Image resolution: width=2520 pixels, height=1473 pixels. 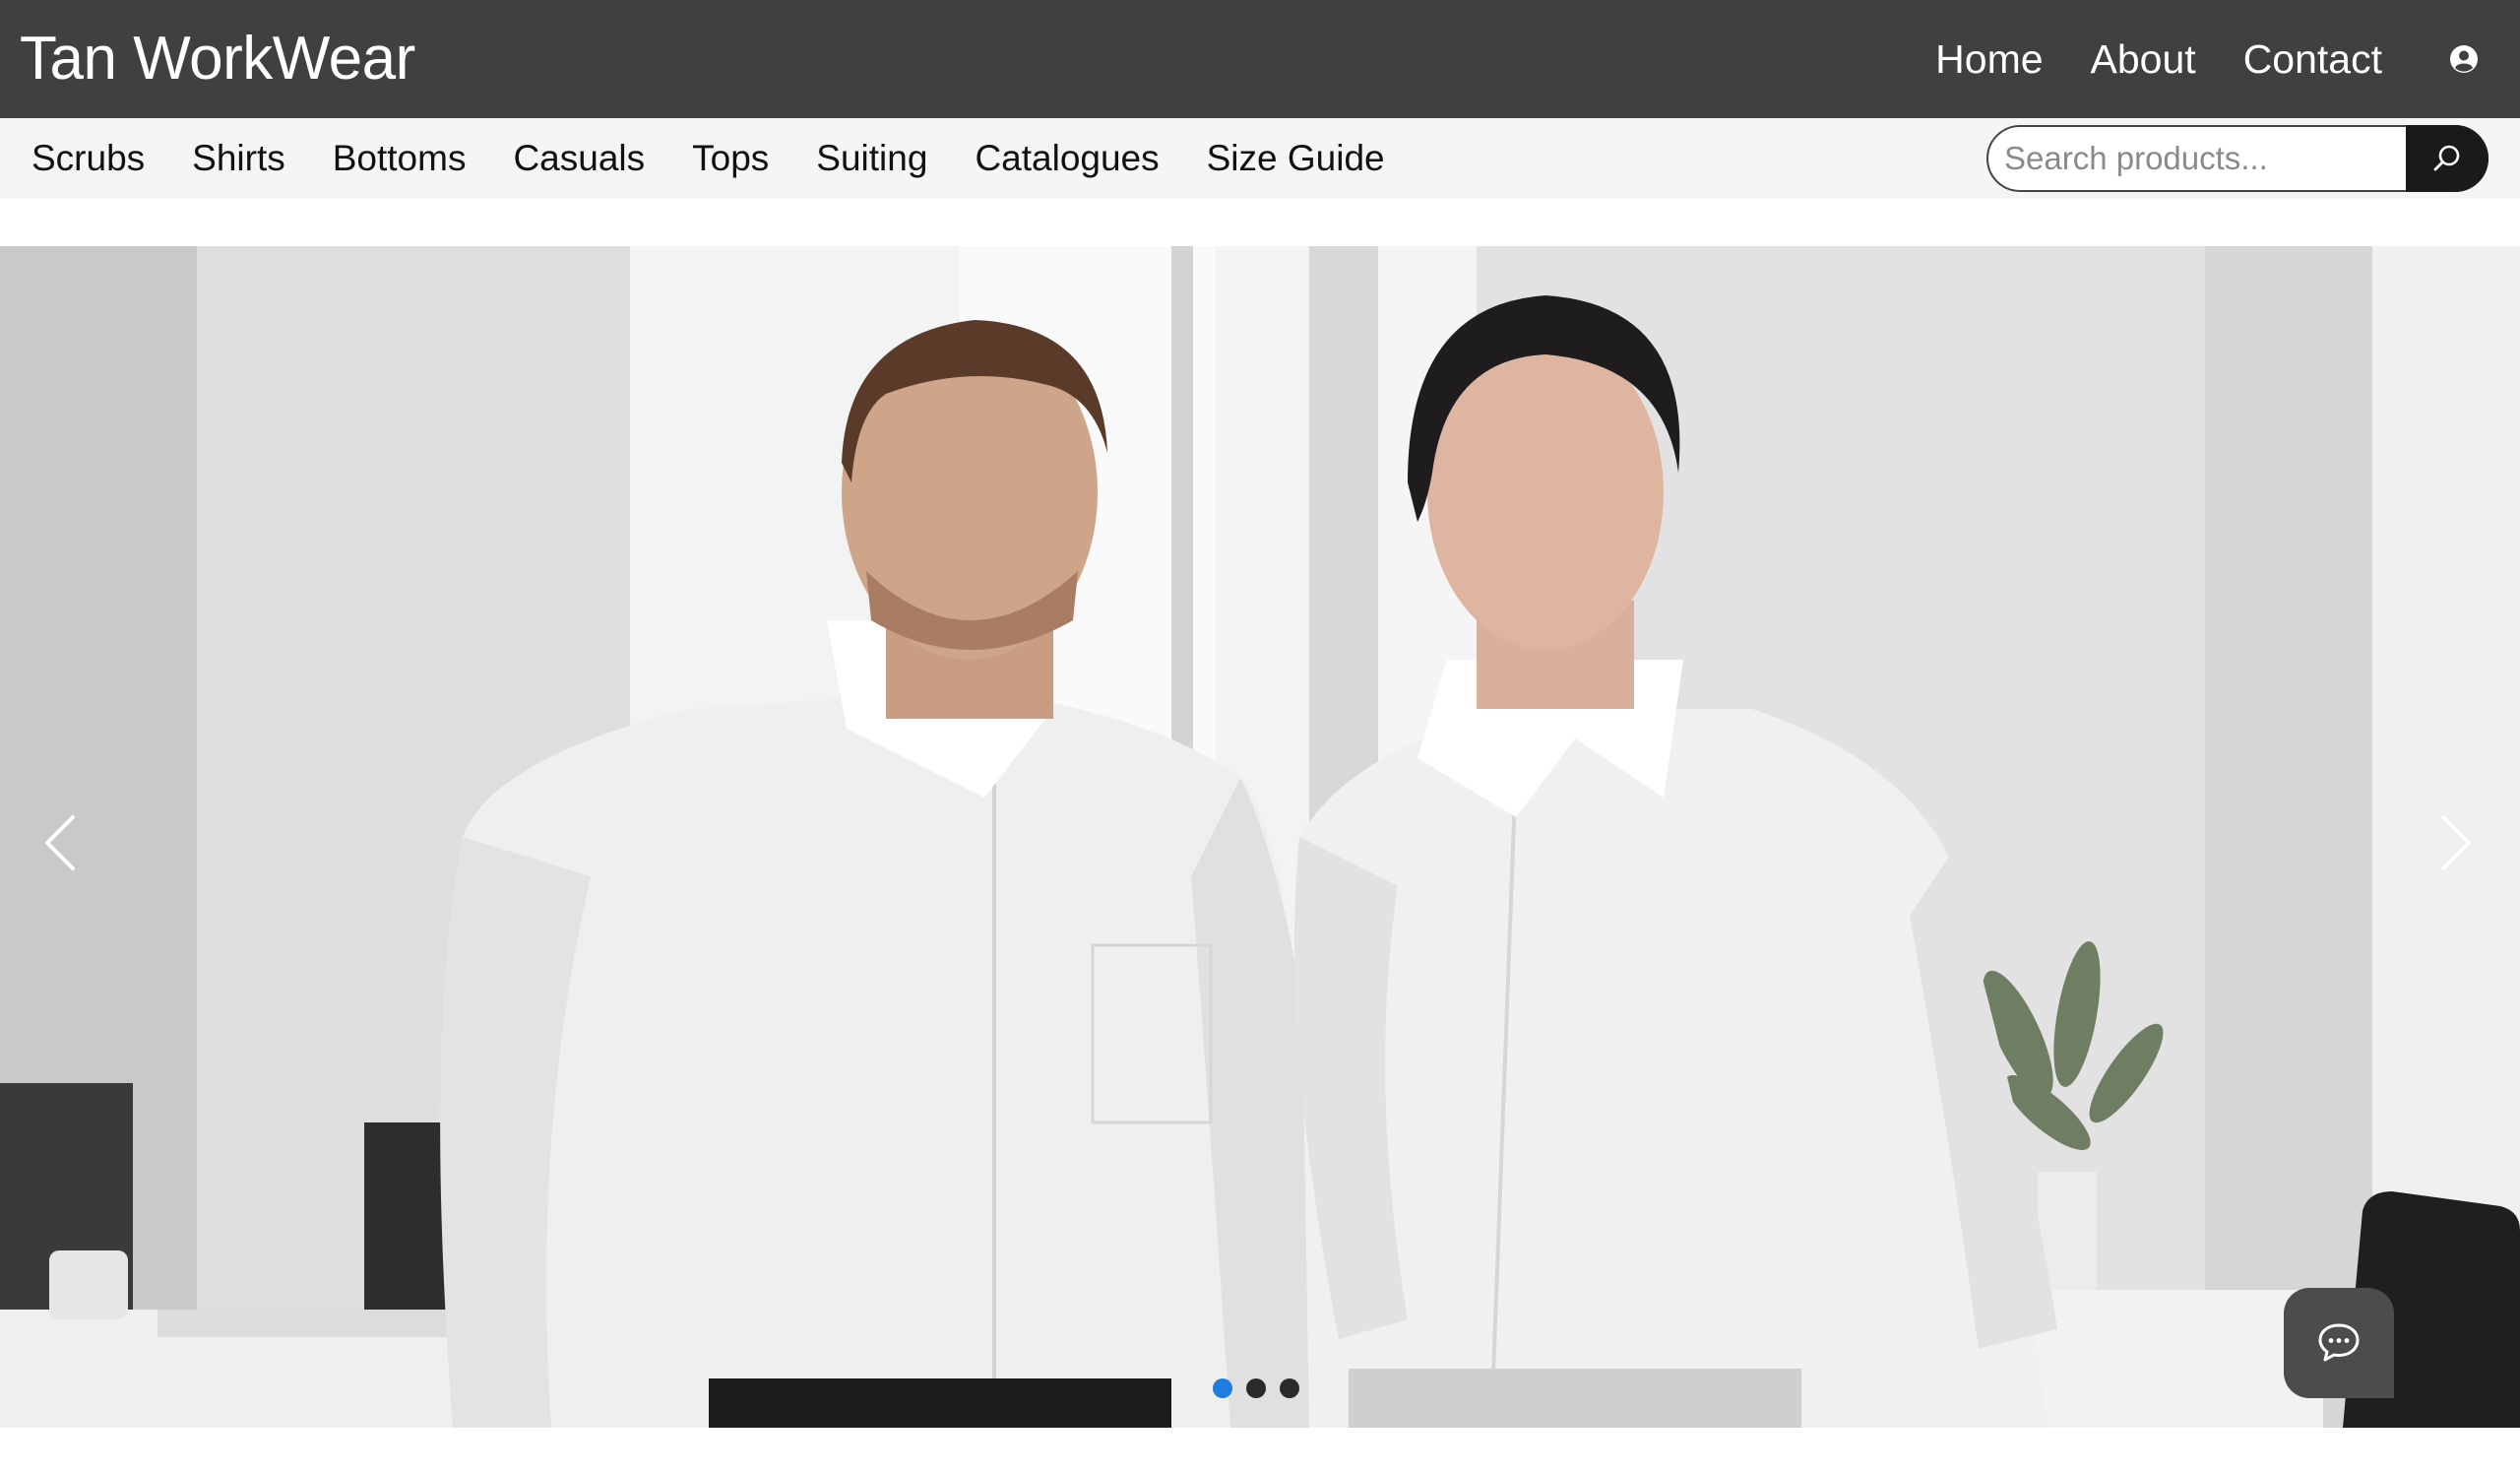 What do you see at coordinates (579, 158) in the screenshot?
I see `category-casuals: Casuals` at bounding box center [579, 158].